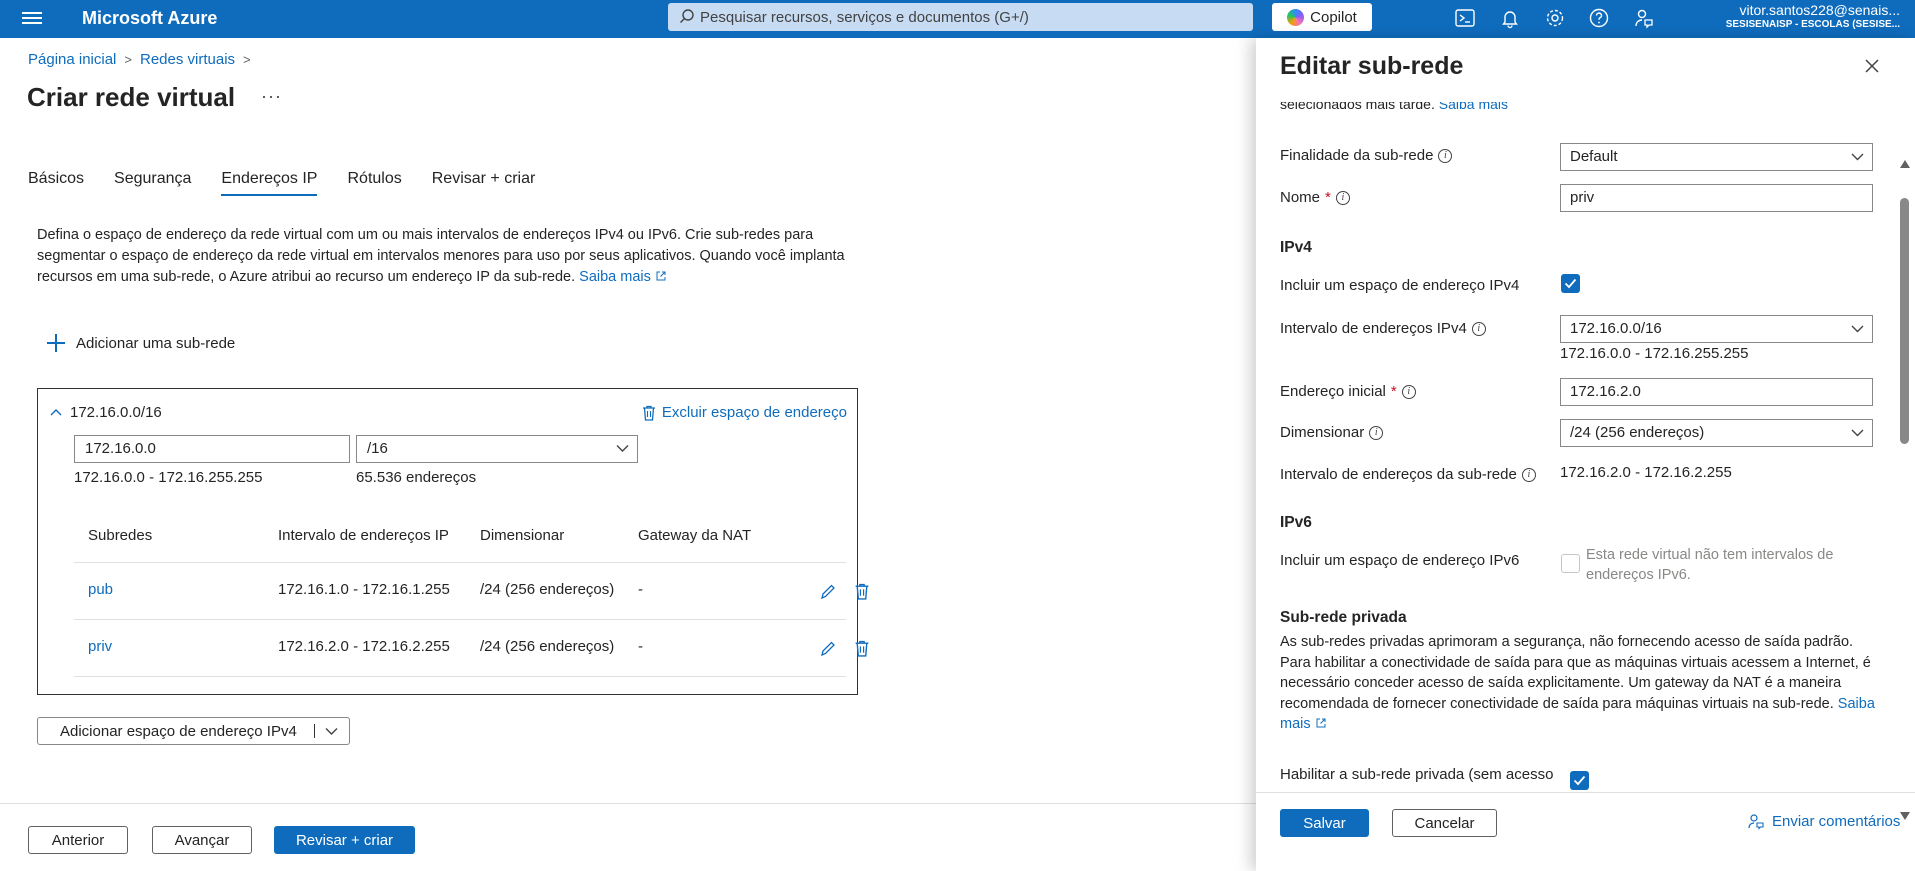  What do you see at coordinates (623, 277) in the screenshot?
I see `learn-more-link: Saiba mais` at bounding box center [623, 277].